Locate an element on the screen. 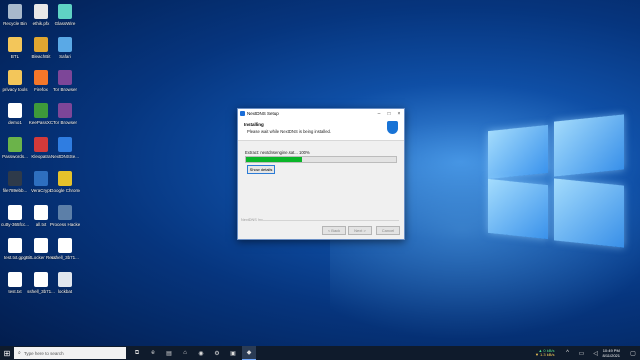  firefox-icon: ◉ is located at coordinates (201, 353).